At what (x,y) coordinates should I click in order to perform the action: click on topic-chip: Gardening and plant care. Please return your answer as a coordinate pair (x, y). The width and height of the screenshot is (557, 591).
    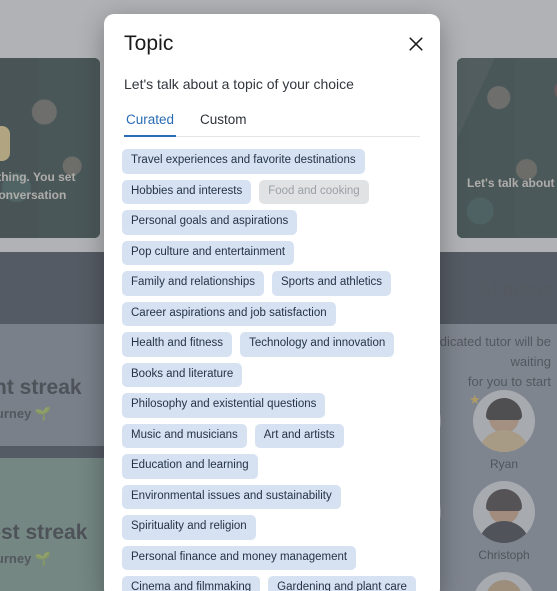
    Looking at the image, I should click on (342, 583).